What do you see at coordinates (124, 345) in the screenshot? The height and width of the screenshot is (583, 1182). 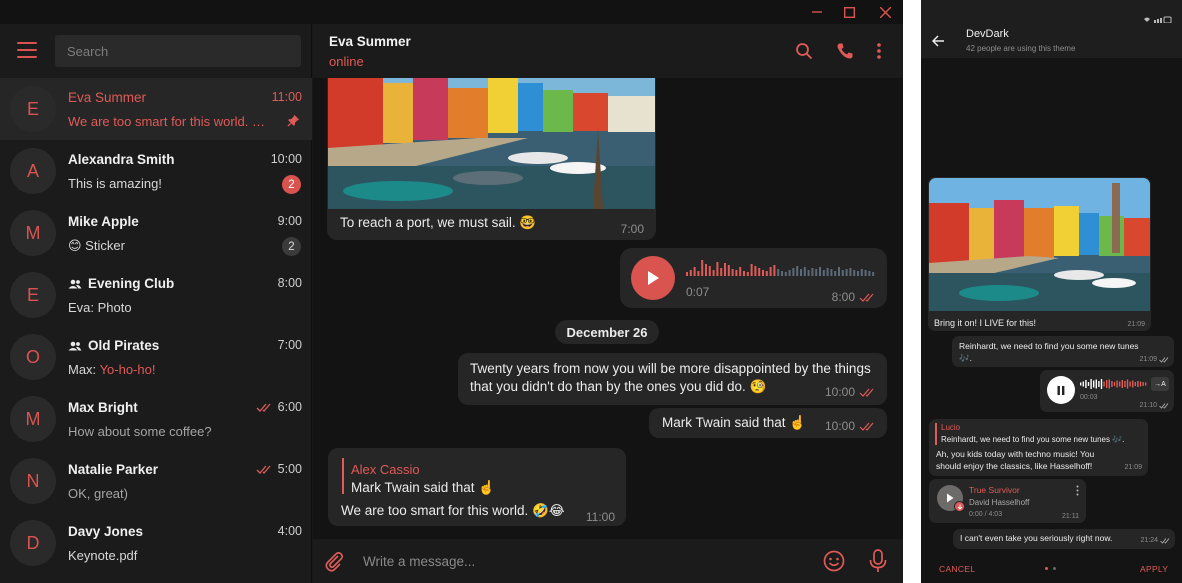 I see `chat-name-text: Old Pirates` at bounding box center [124, 345].